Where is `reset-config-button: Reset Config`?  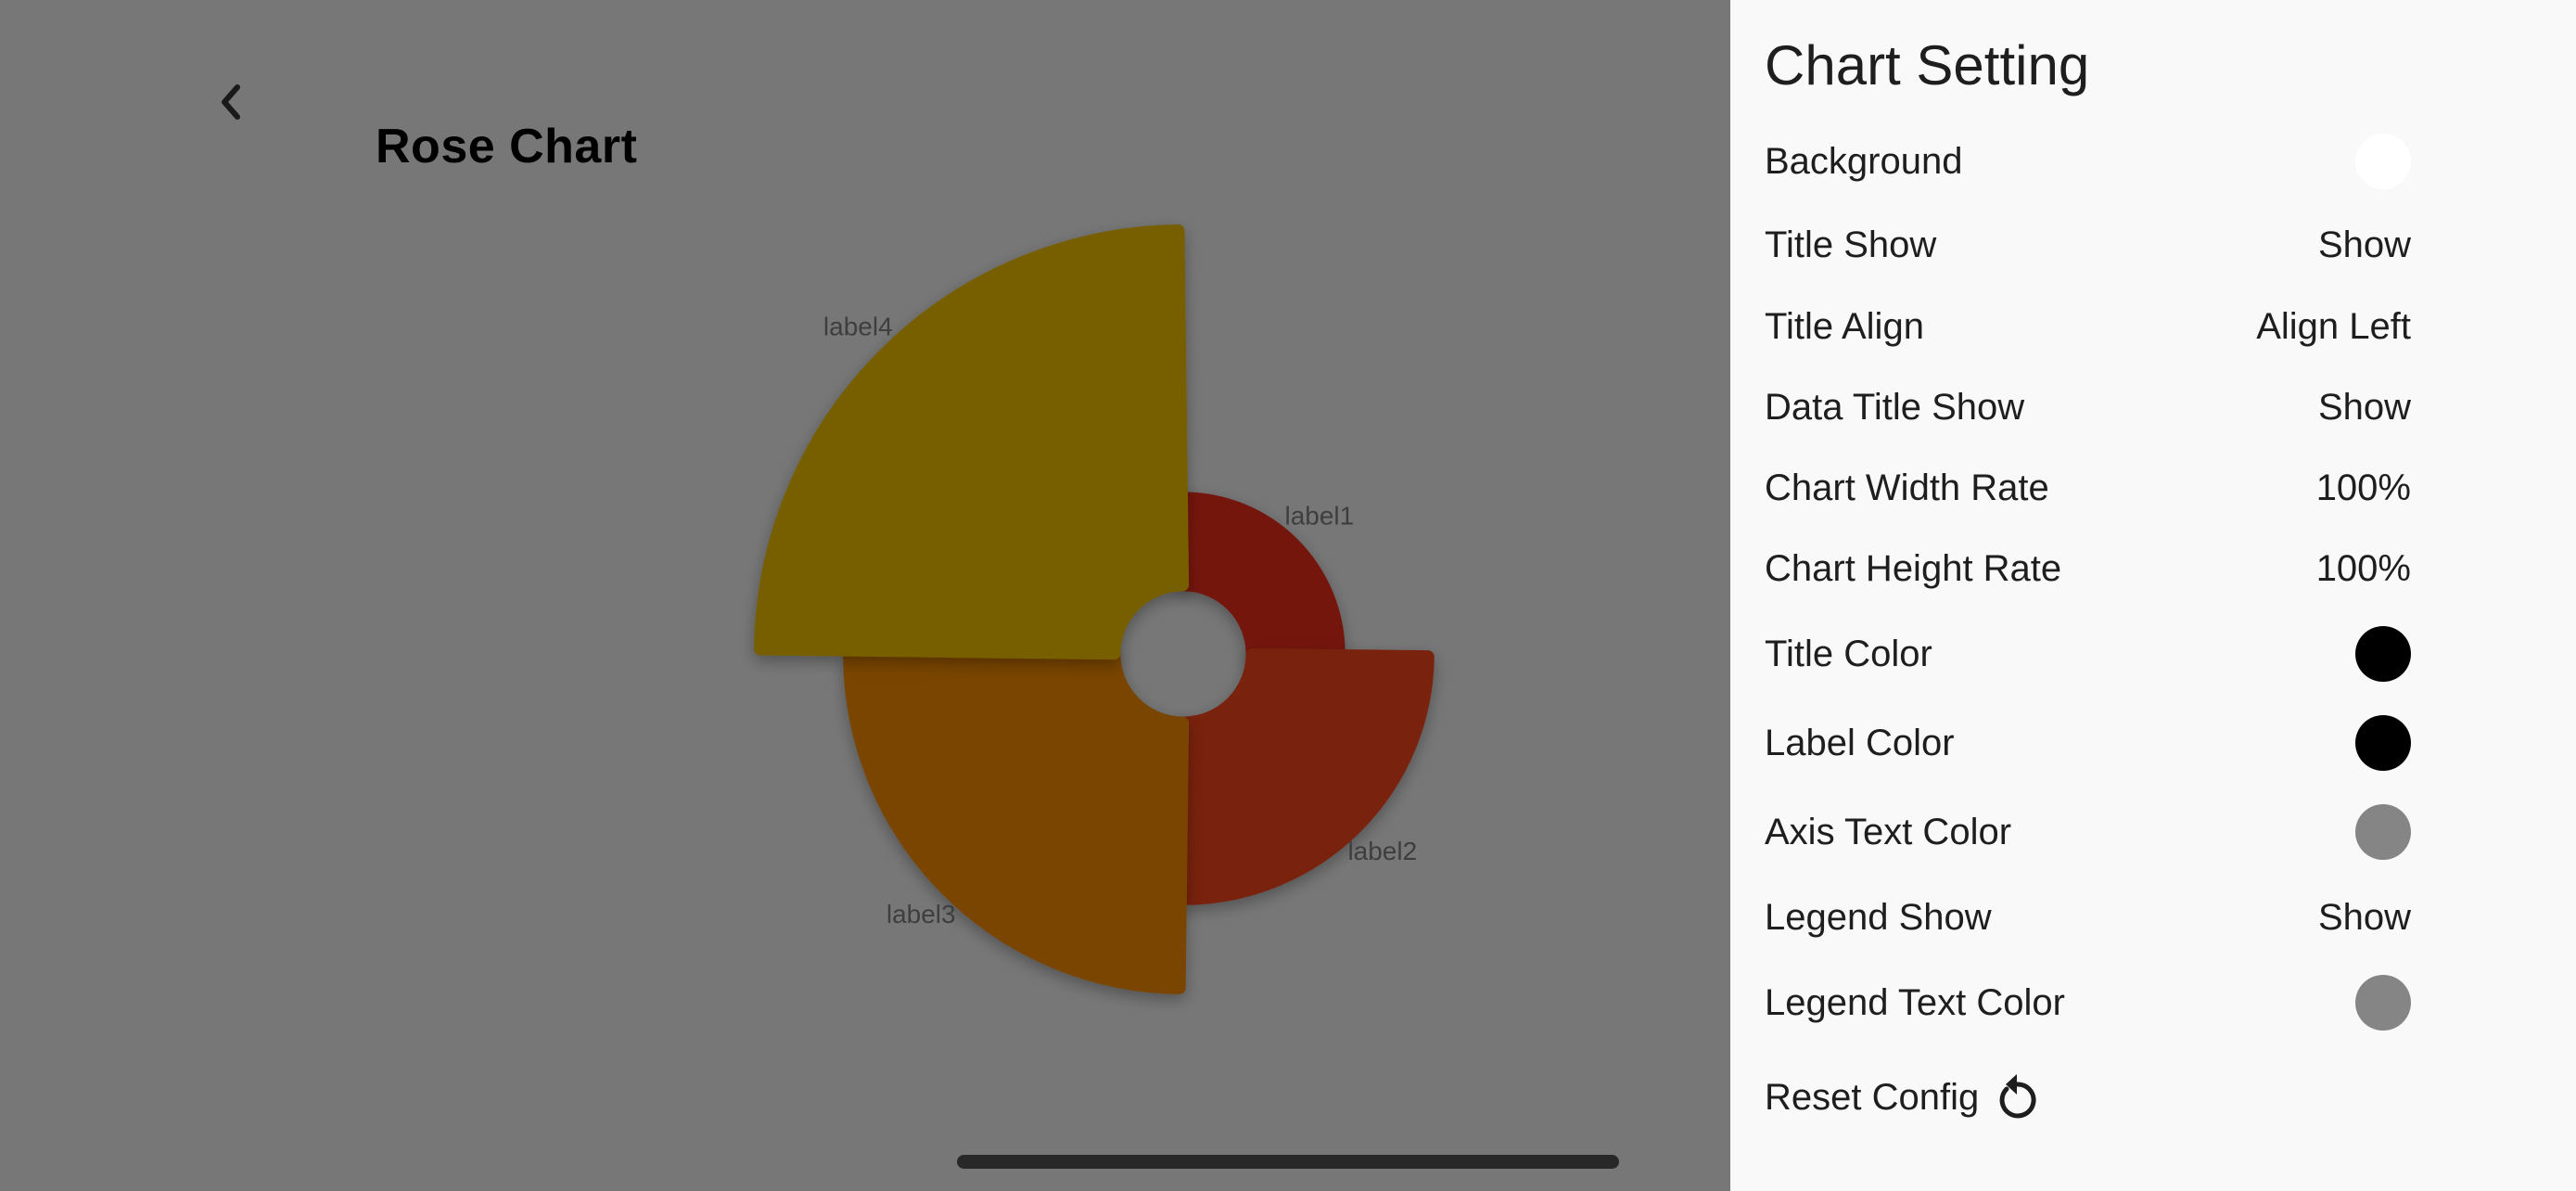 reset-config-button: Reset Config is located at coordinates (1905, 1097).